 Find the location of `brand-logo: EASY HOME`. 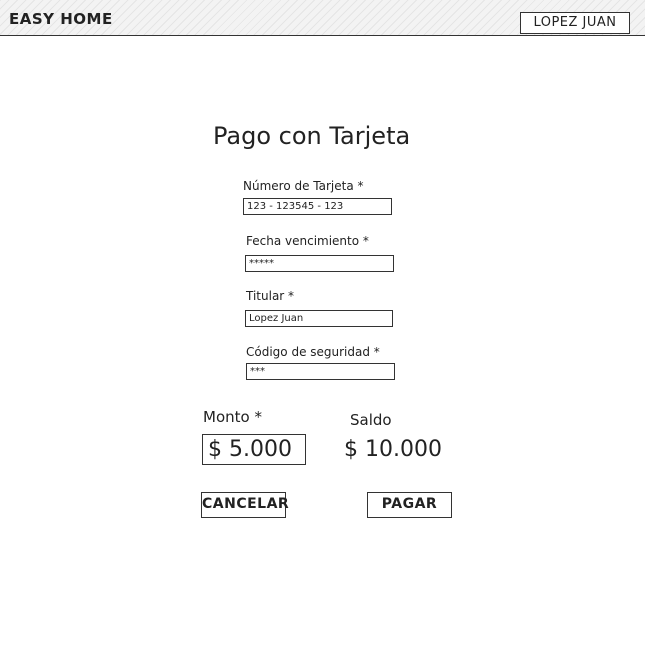

brand-logo: EASY HOME is located at coordinates (61, 19).